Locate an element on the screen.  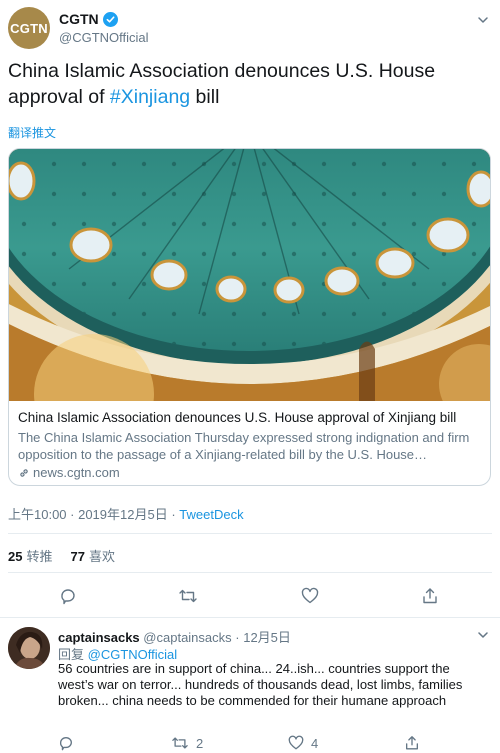
tweet-client: TweetDeck is located at coordinates (211, 514).